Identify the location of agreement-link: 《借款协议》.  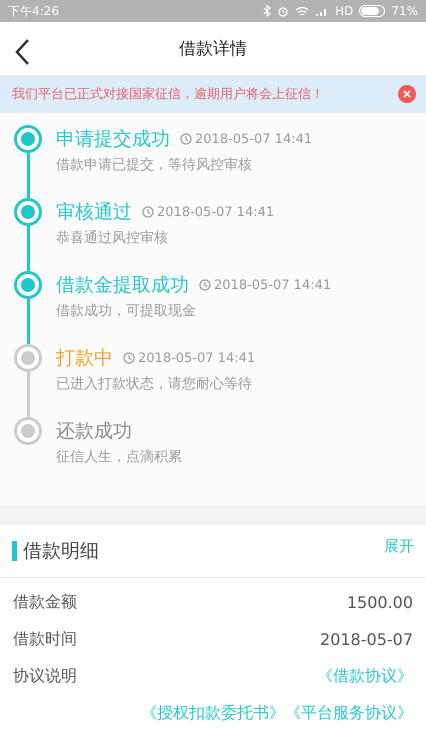
(365, 676).